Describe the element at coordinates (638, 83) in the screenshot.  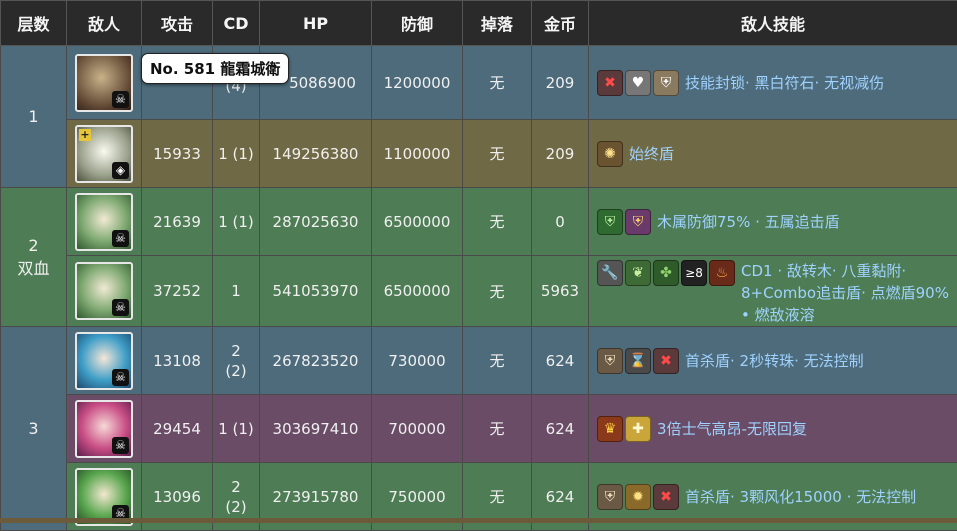
I see `black-white-heart-icon: ♥` at that location.